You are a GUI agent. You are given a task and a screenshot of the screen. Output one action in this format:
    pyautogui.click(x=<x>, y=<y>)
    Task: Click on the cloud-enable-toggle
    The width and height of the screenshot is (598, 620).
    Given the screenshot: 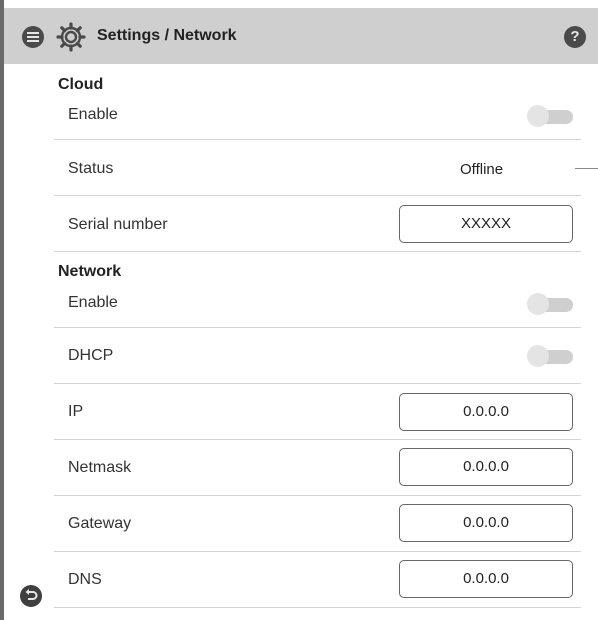 What is the action you would take?
    pyautogui.click(x=550, y=116)
    